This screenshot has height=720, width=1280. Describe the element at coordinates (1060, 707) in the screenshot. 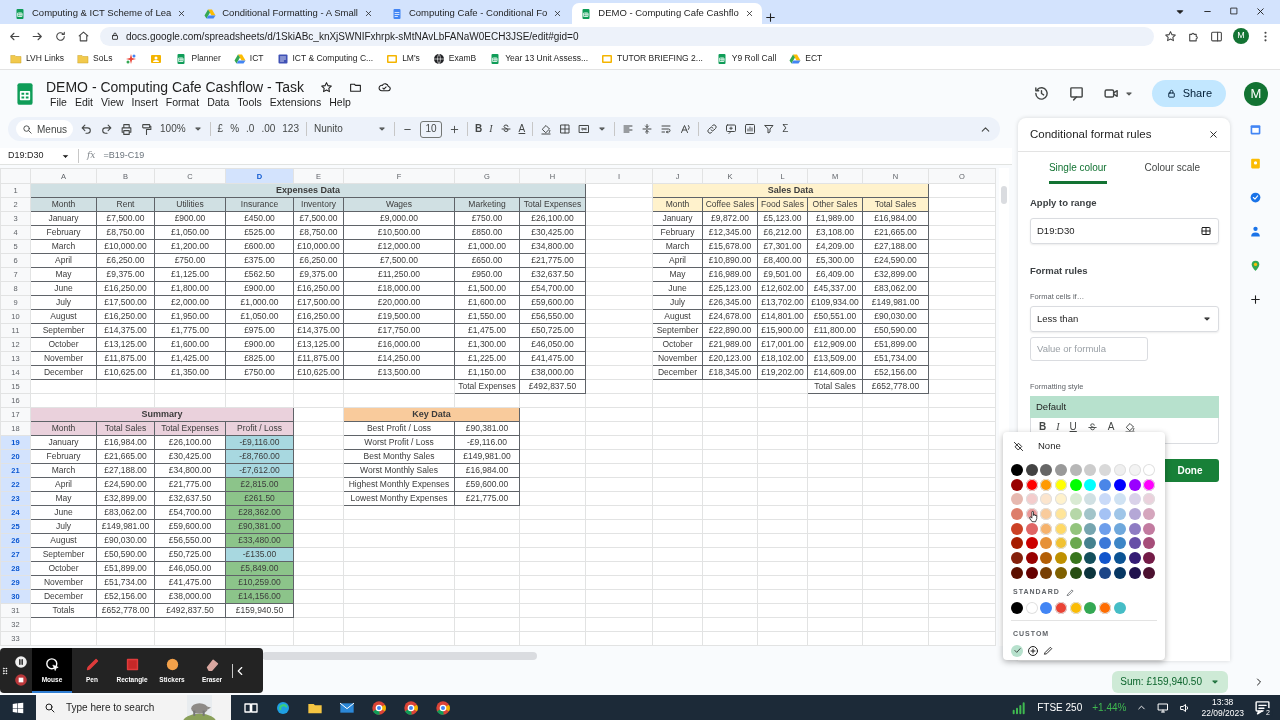

I see `ticker-label: FTSE 250` at that location.